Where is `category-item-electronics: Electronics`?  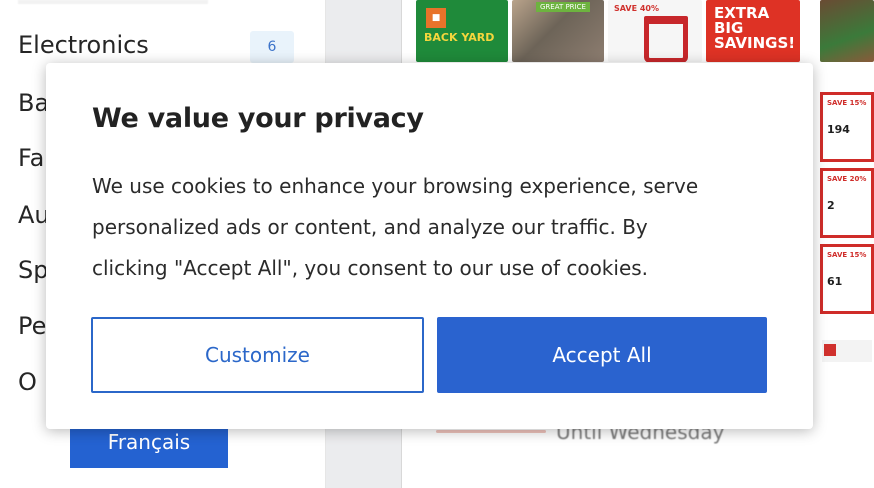 category-item-electronics: Electronics is located at coordinates (83, 45).